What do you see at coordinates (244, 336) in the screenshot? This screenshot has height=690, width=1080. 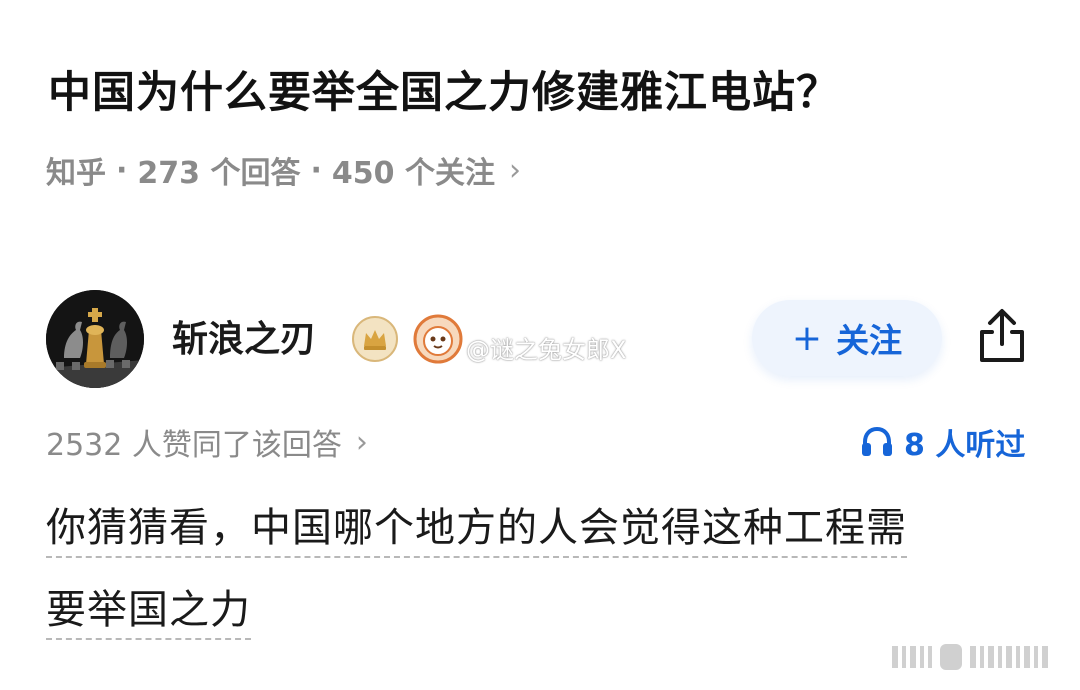 I see `author-name: 斩浪之刃` at bounding box center [244, 336].